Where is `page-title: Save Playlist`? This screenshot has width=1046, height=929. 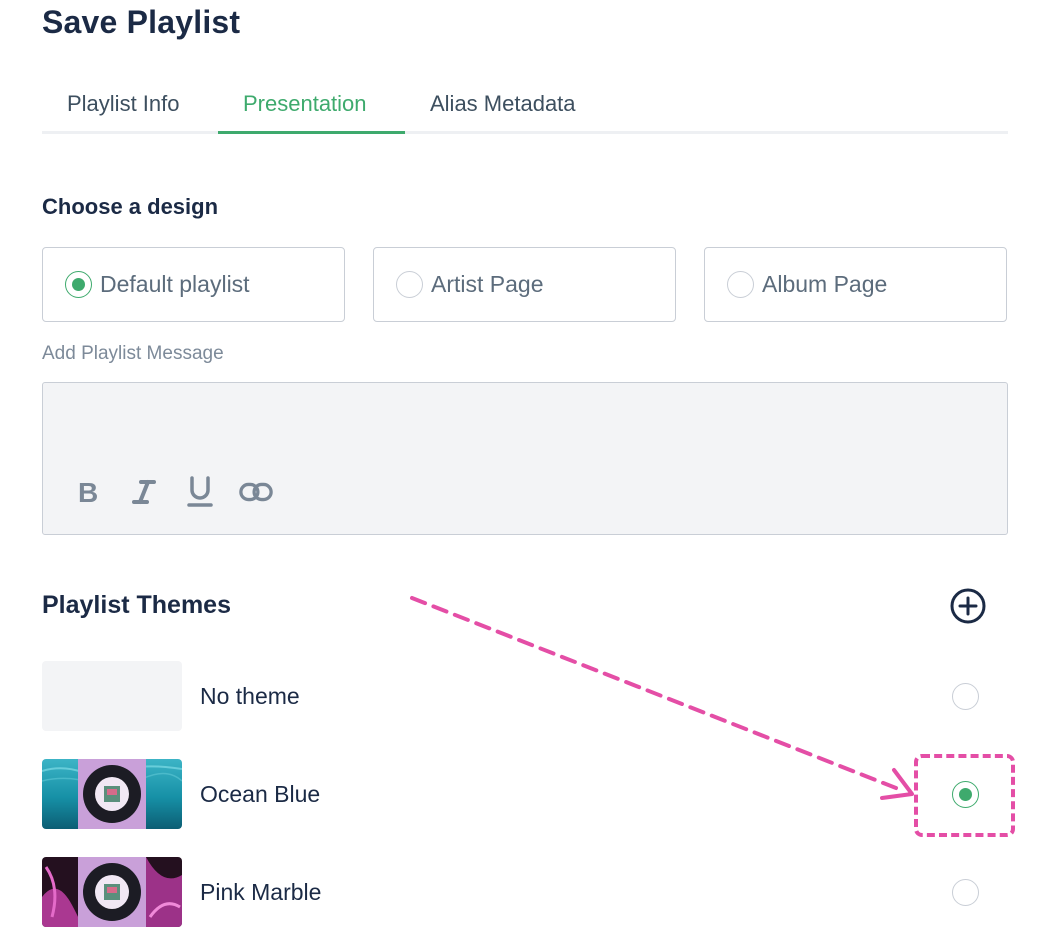 page-title: Save Playlist is located at coordinates (141, 22).